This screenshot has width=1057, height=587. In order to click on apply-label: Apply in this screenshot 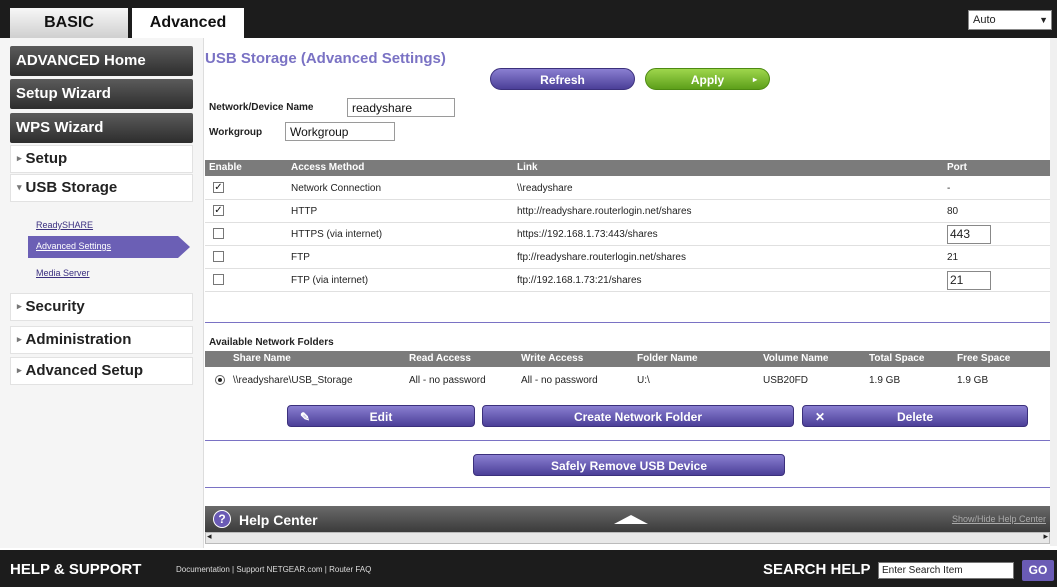, I will do `click(707, 80)`.